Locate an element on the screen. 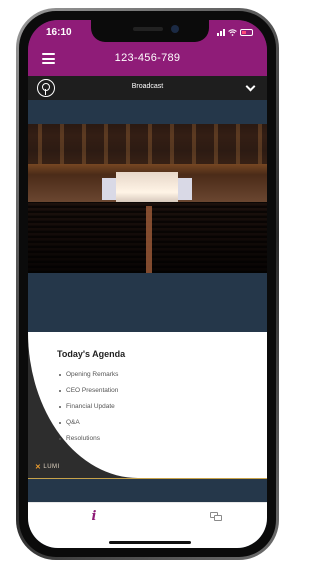 Image resolution: width=320 pixels, height=567 pixels. status-indicators is located at coordinates (235, 32).